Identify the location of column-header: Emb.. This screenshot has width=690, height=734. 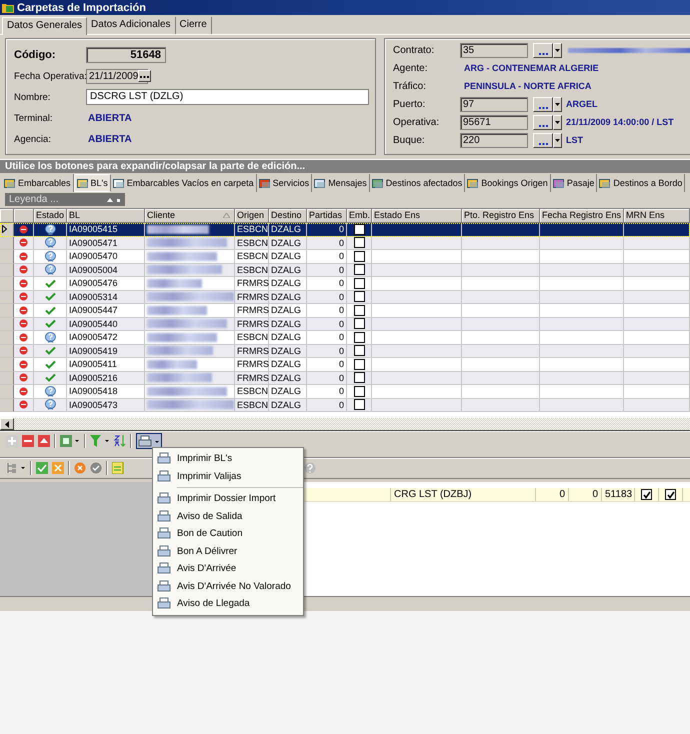
(359, 216).